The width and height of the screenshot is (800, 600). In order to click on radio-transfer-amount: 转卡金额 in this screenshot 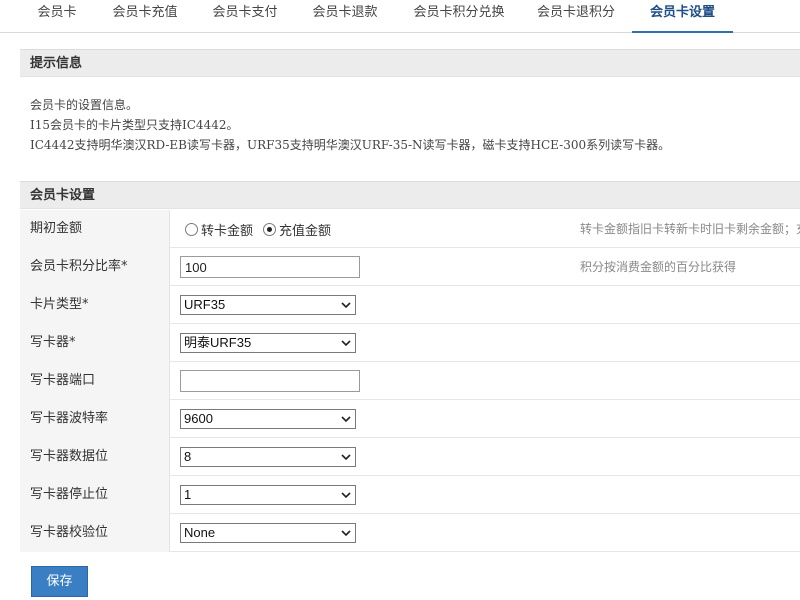, I will do `click(219, 229)`.